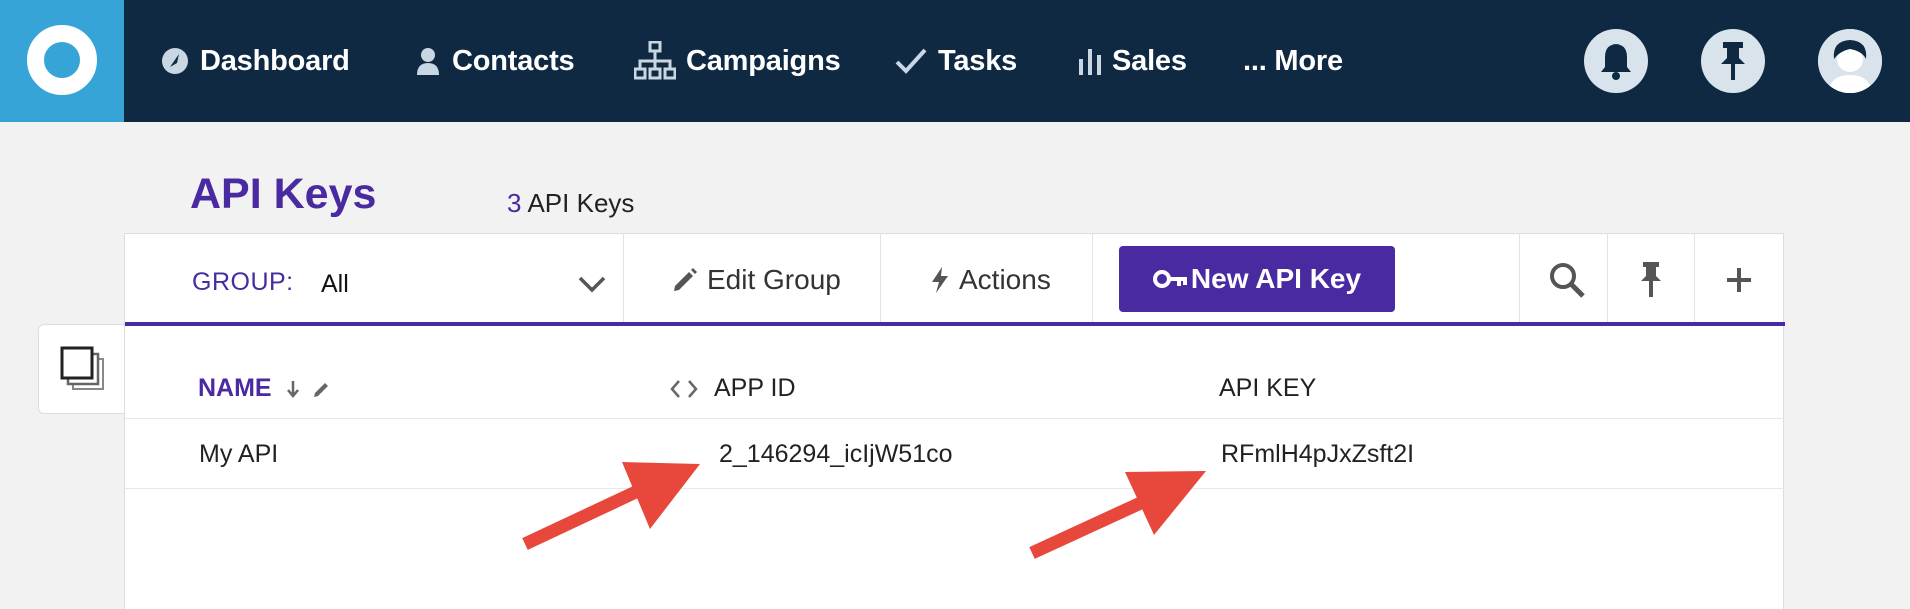 This screenshot has width=1910, height=609. What do you see at coordinates (611, 506) in the screenshot?
I see `arrow-to-app-id` at bounding box center [611, 506].